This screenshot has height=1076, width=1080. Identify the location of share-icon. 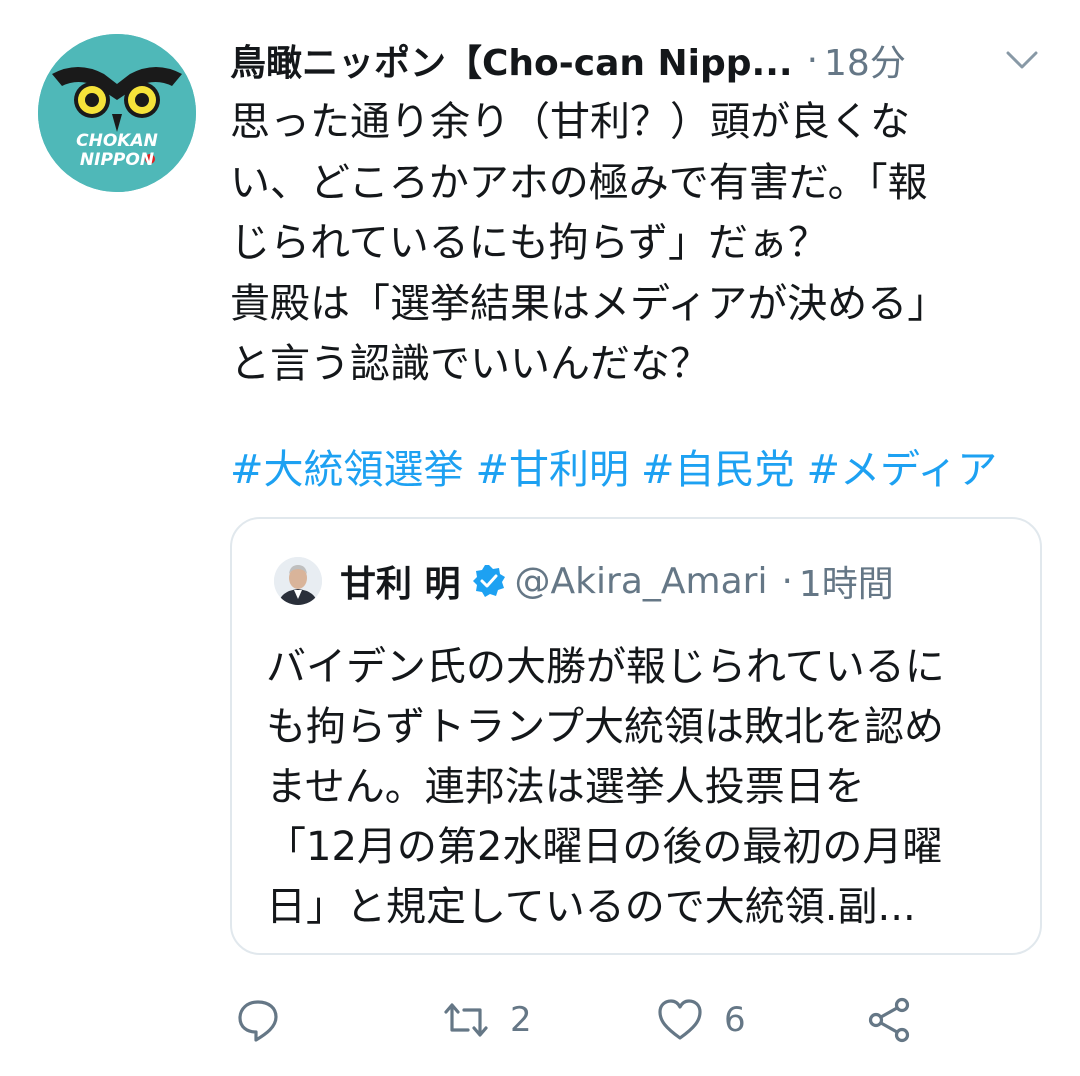
(889, 1020).